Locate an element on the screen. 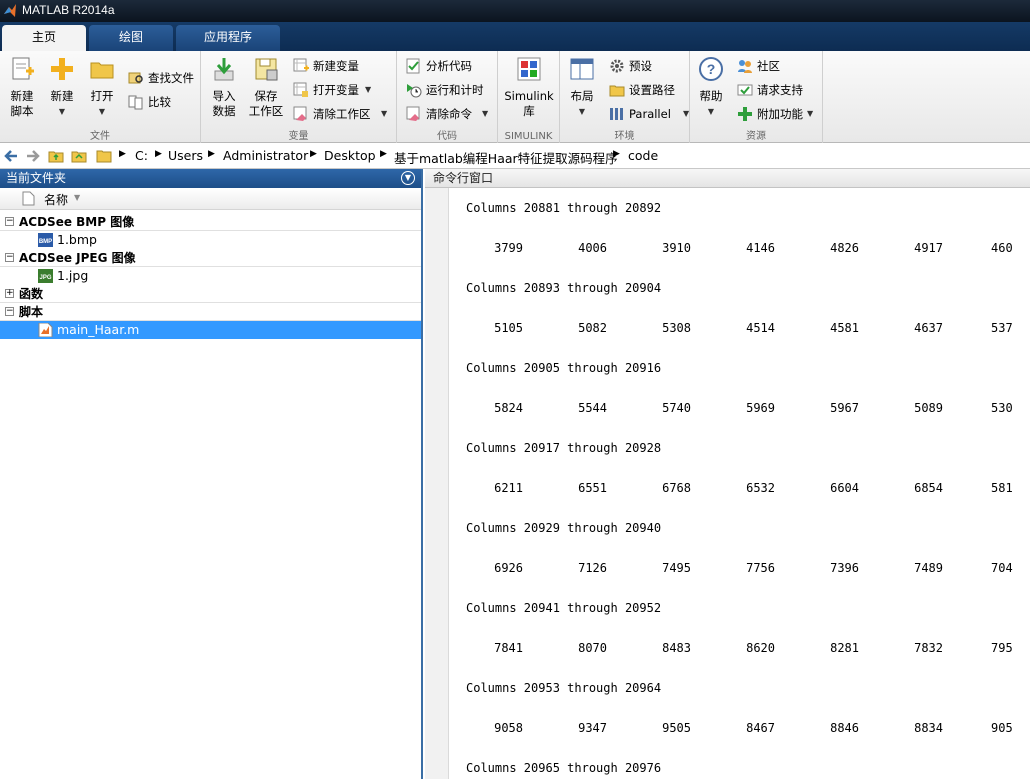 Image resolution: width=1030 pixels, height=779 pixels. compare-label: 比较 is located at coordinates (159, 102).